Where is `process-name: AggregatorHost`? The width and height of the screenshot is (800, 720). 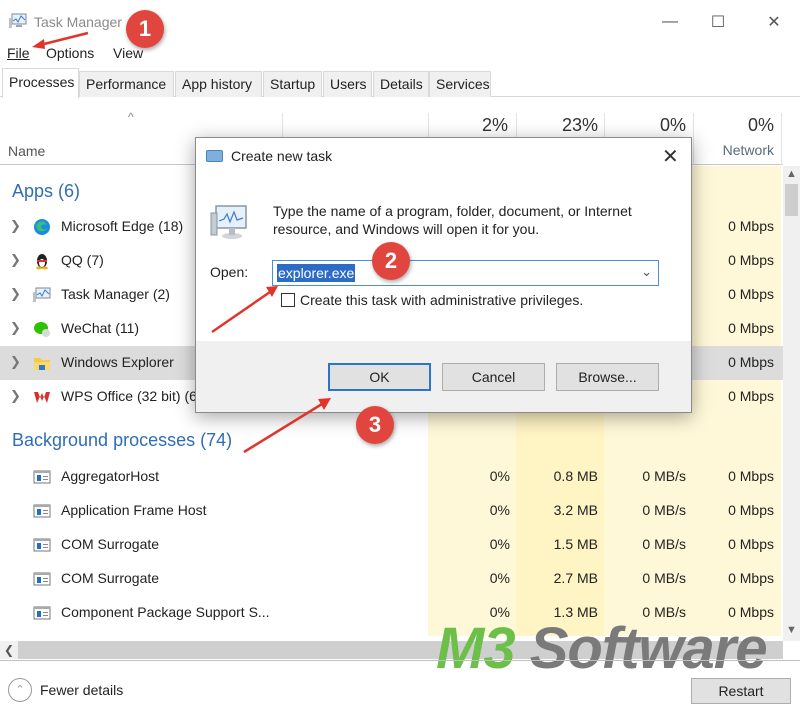
process-name: AggregatorHost is located at coordinates (110, 476).